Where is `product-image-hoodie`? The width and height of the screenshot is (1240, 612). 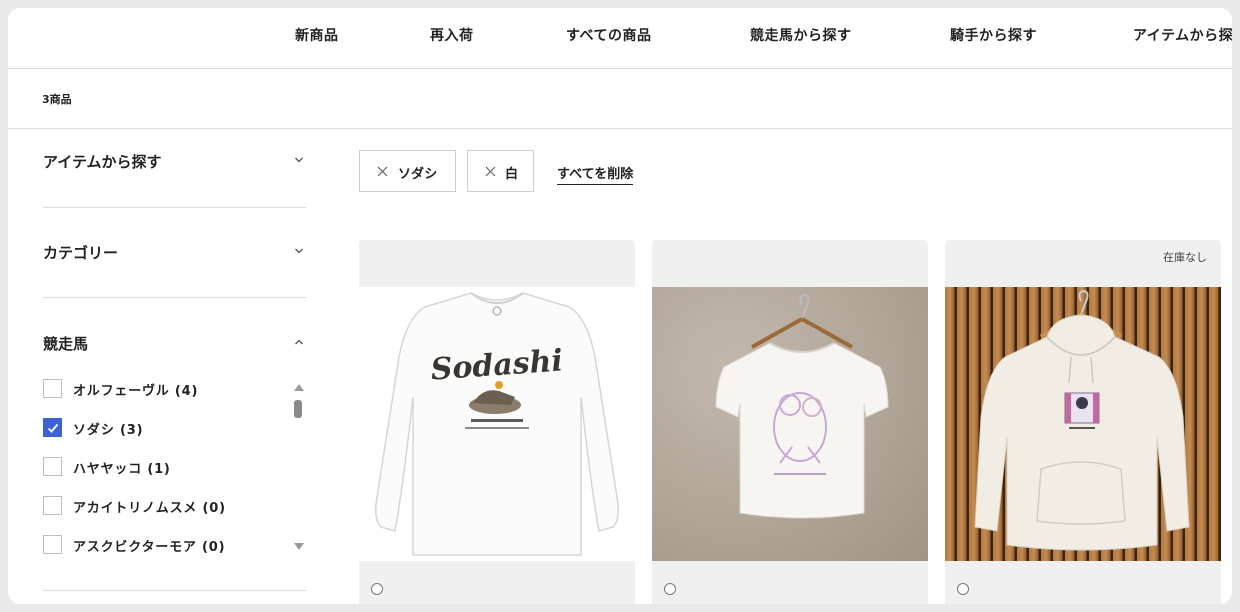
product-image-hoodie is located at coordinates (1083, 424).